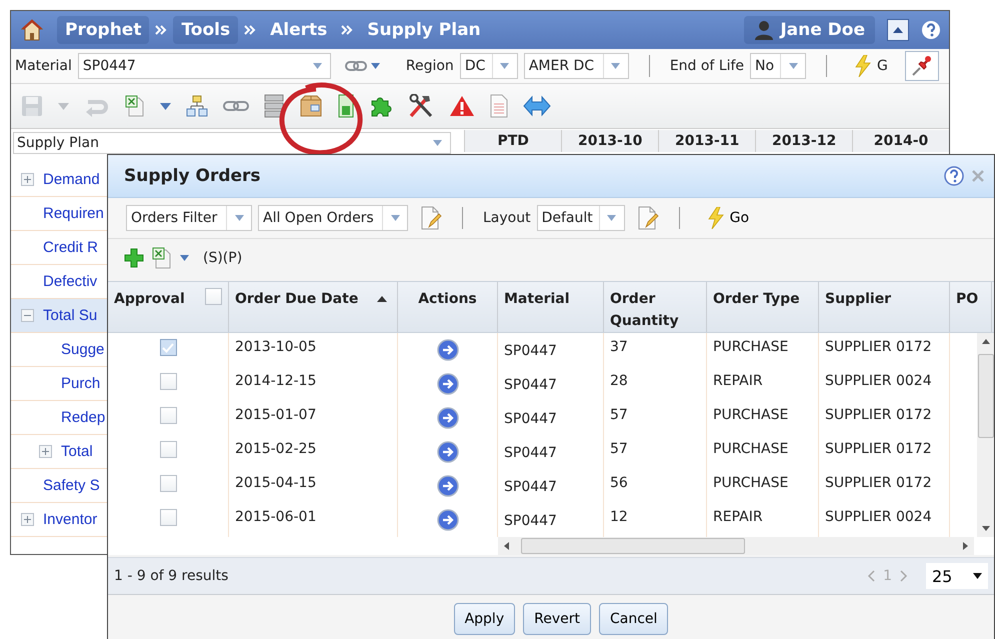  What do you see at coordinates (448, 307) in the screenshot?
I see `column-header: Actions` at bounding box center [448, 307].